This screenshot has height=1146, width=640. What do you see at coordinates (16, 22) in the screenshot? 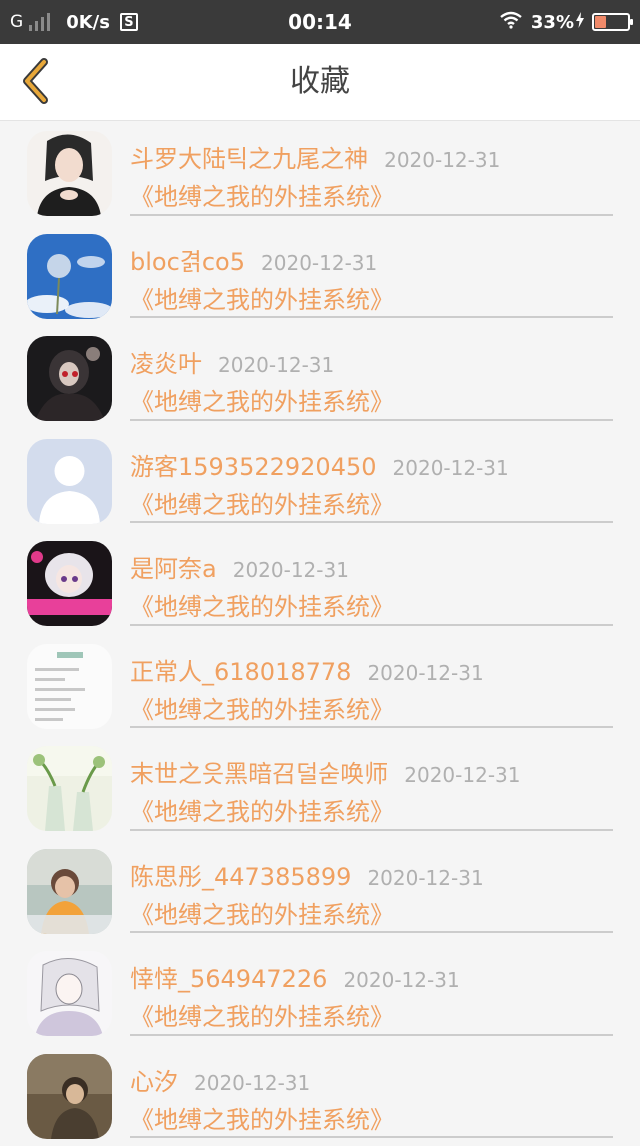
I see `network-type: G` at bounding box center [16, 22].